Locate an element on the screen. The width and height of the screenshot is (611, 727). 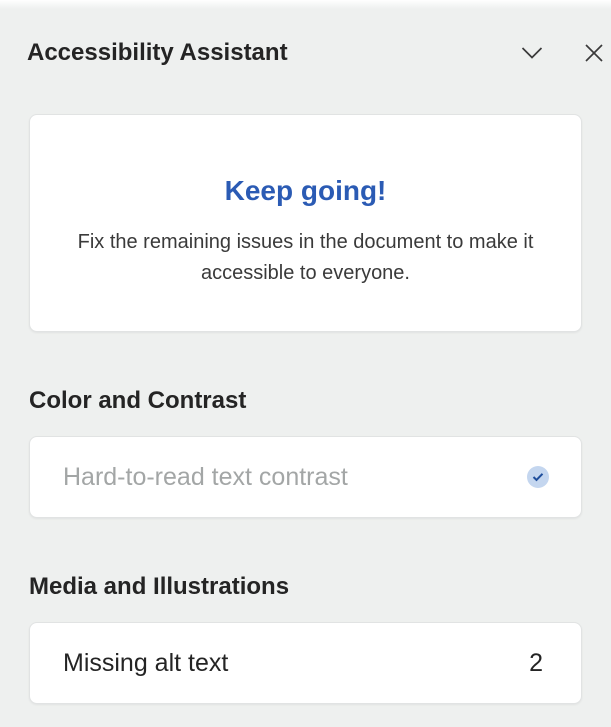
pane-top-edge is located at coordinates (305, 4).